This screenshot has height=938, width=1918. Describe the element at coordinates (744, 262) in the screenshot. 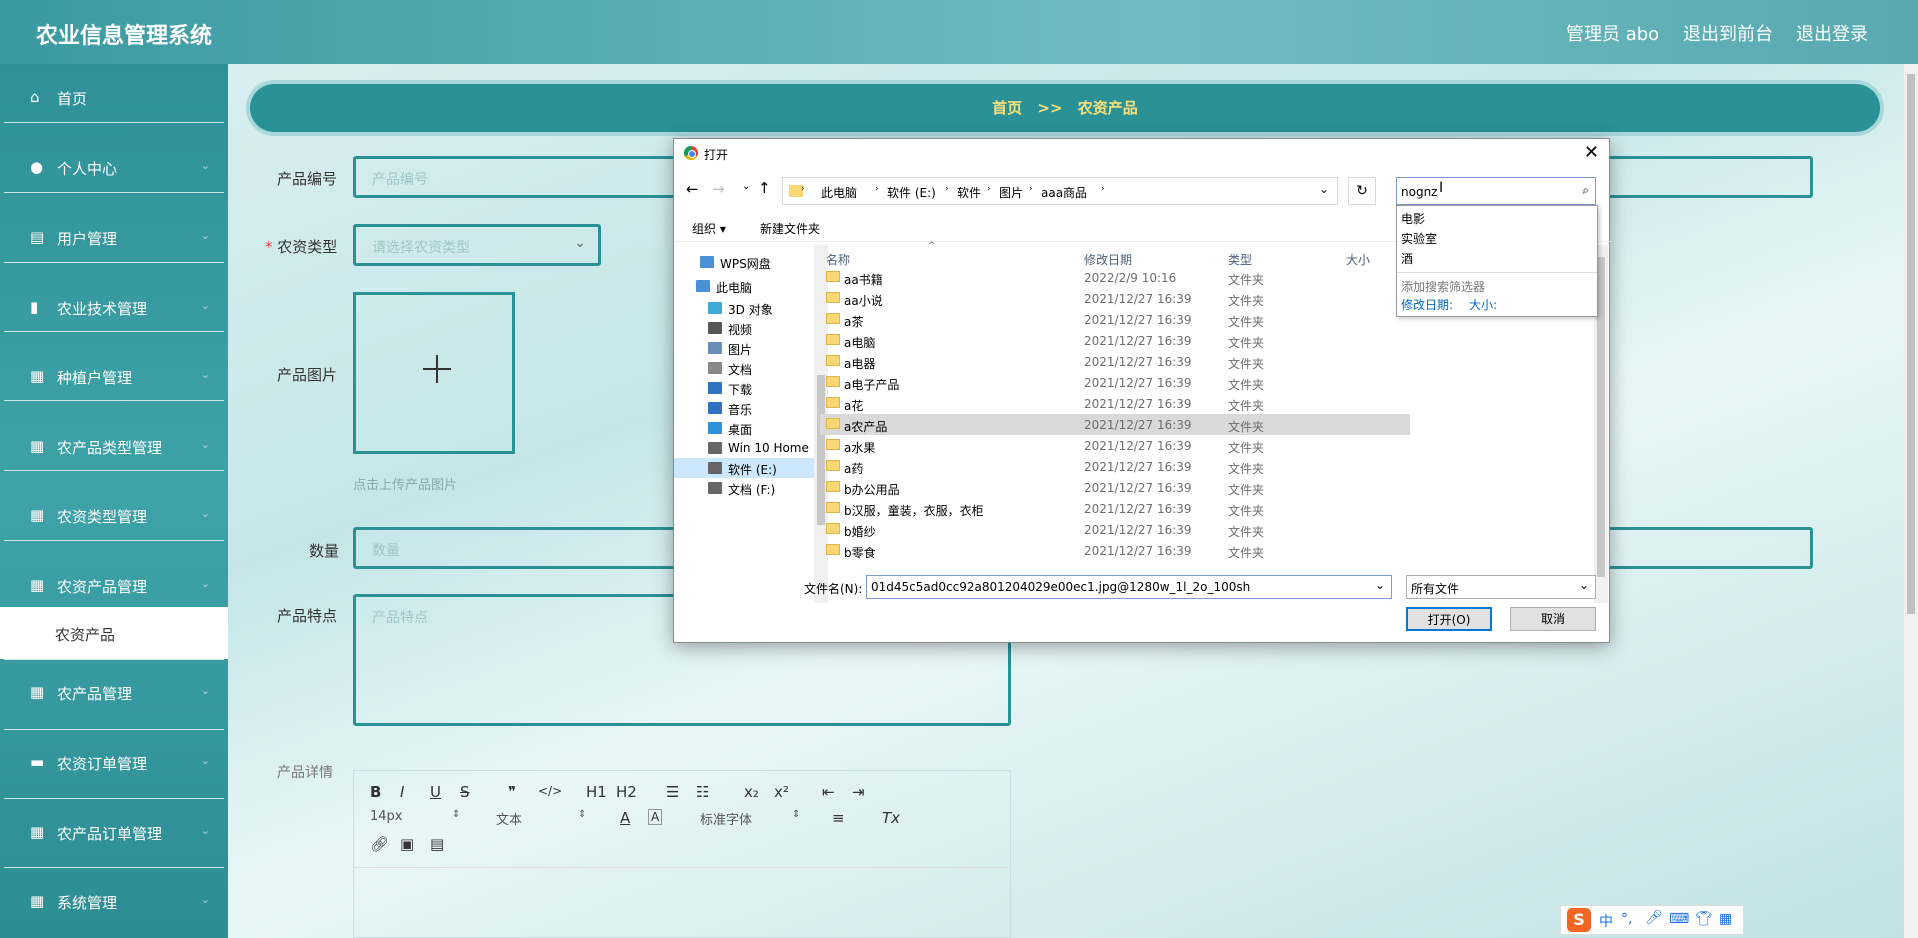

I see `nav-tree-item: WPS网盘` at that location.